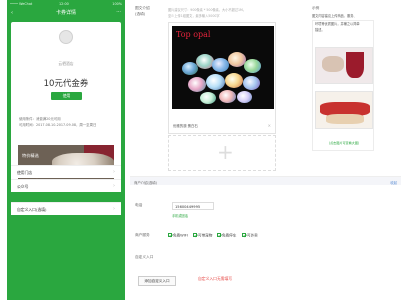  Describe the element at coordinates (21, 4) in the screenshot. I see `carrier-text: •••• WeChat` at that location.